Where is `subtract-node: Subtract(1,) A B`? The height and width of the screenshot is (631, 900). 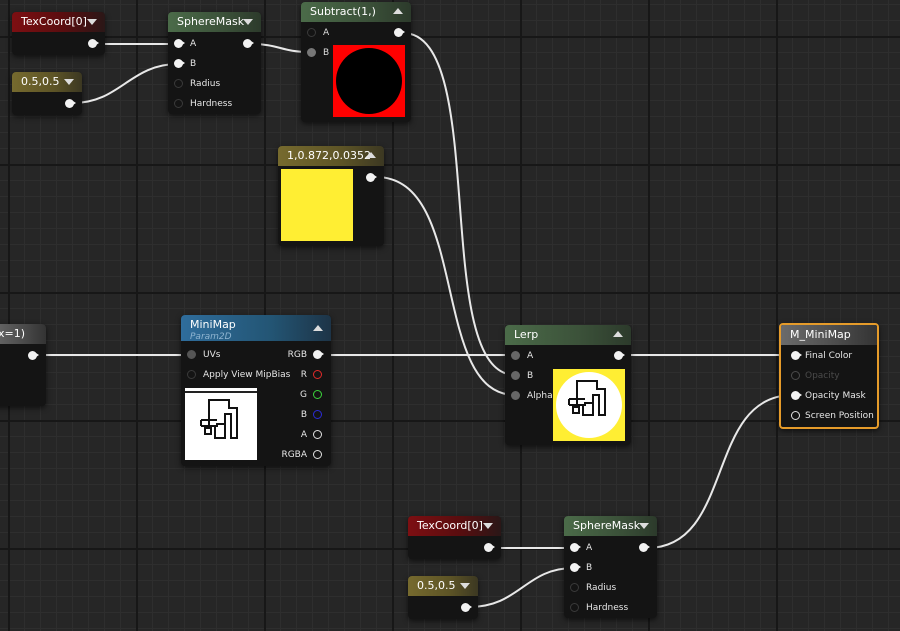 subtract-node: Subtract(1,) A B is located at coordinates (356, 62).